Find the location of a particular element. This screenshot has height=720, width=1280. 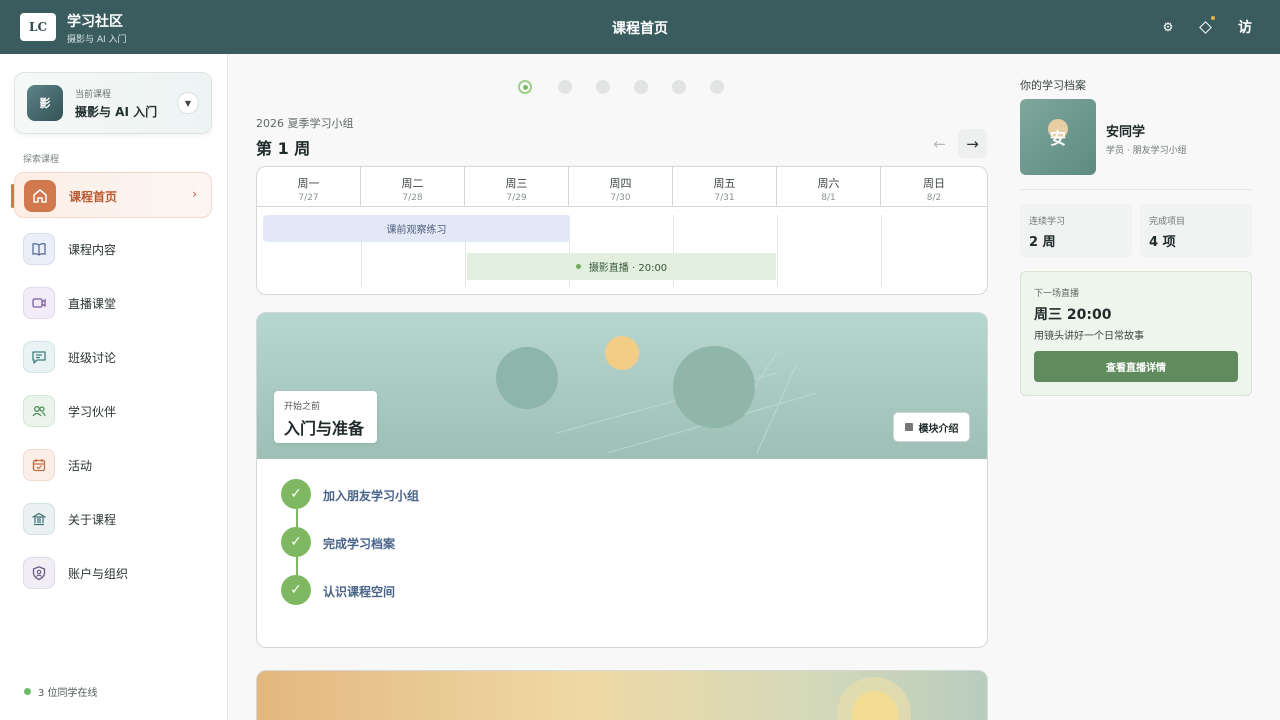

module-banner: 开始之前 入门与准备 模块介绍 is located at coordinates (622, 386).